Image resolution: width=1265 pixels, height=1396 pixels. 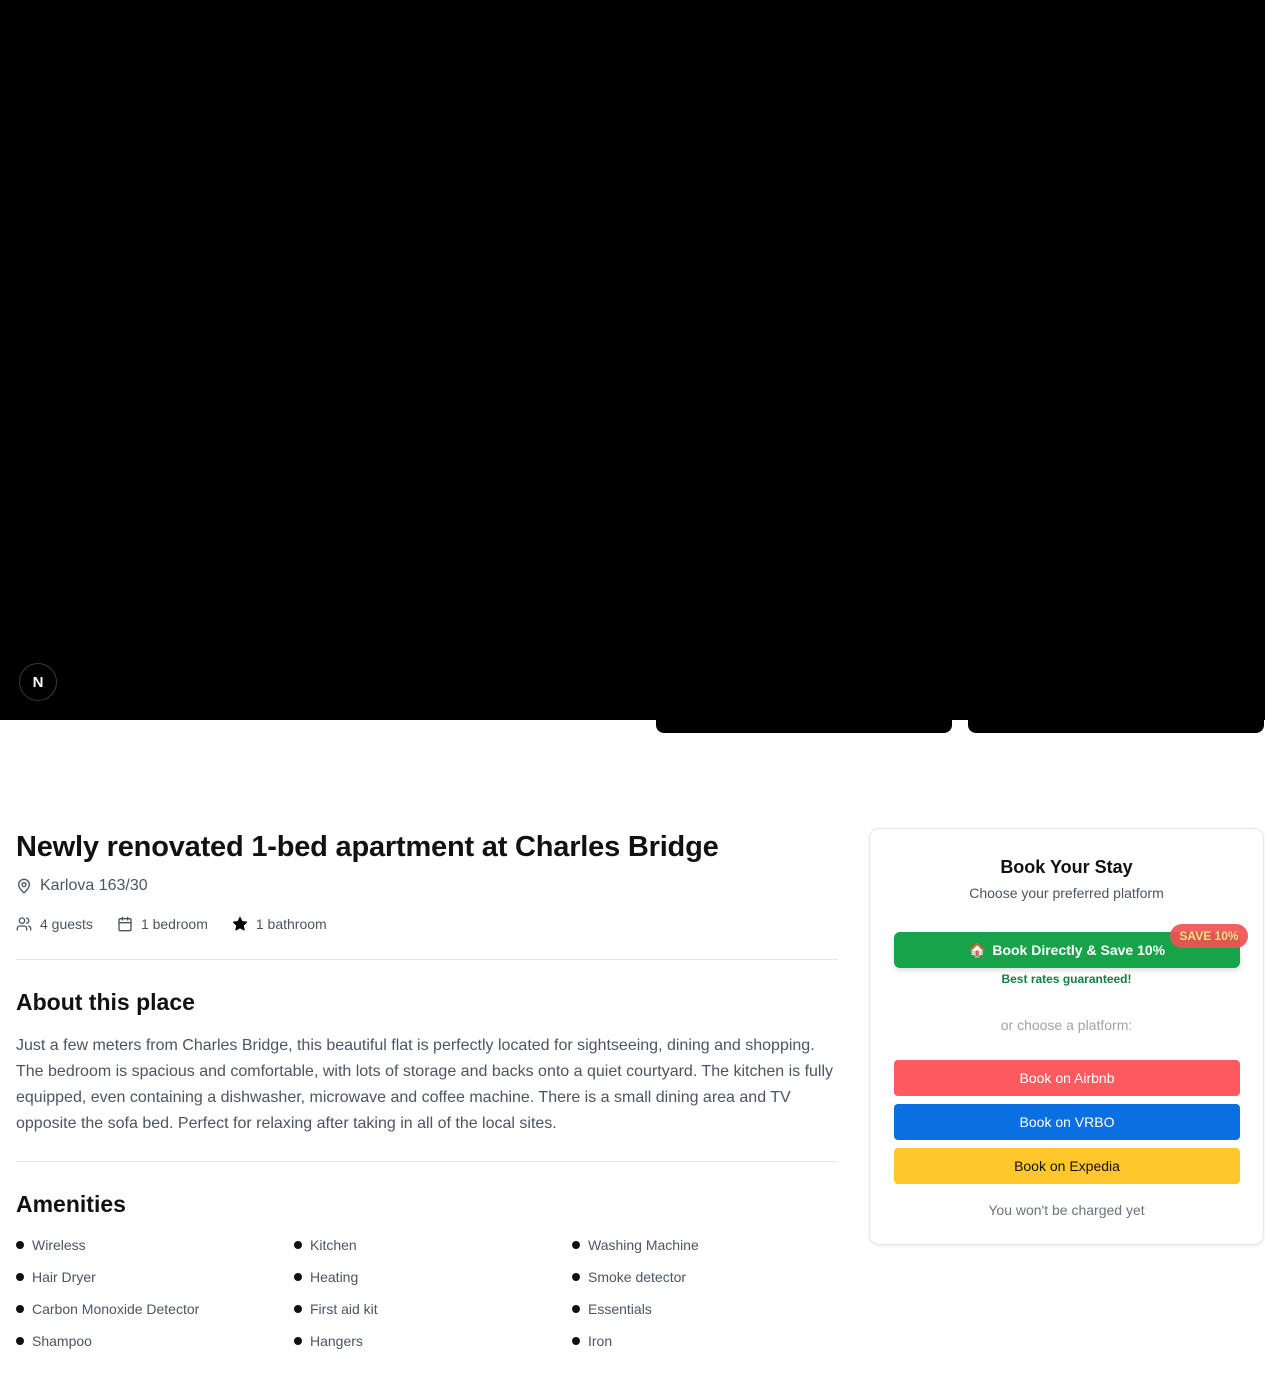 What do you see at coordinates (291, 924) in the screenshot?
I see `bathrooms-text: 1 bathroom` at bounding box center [291, 924].